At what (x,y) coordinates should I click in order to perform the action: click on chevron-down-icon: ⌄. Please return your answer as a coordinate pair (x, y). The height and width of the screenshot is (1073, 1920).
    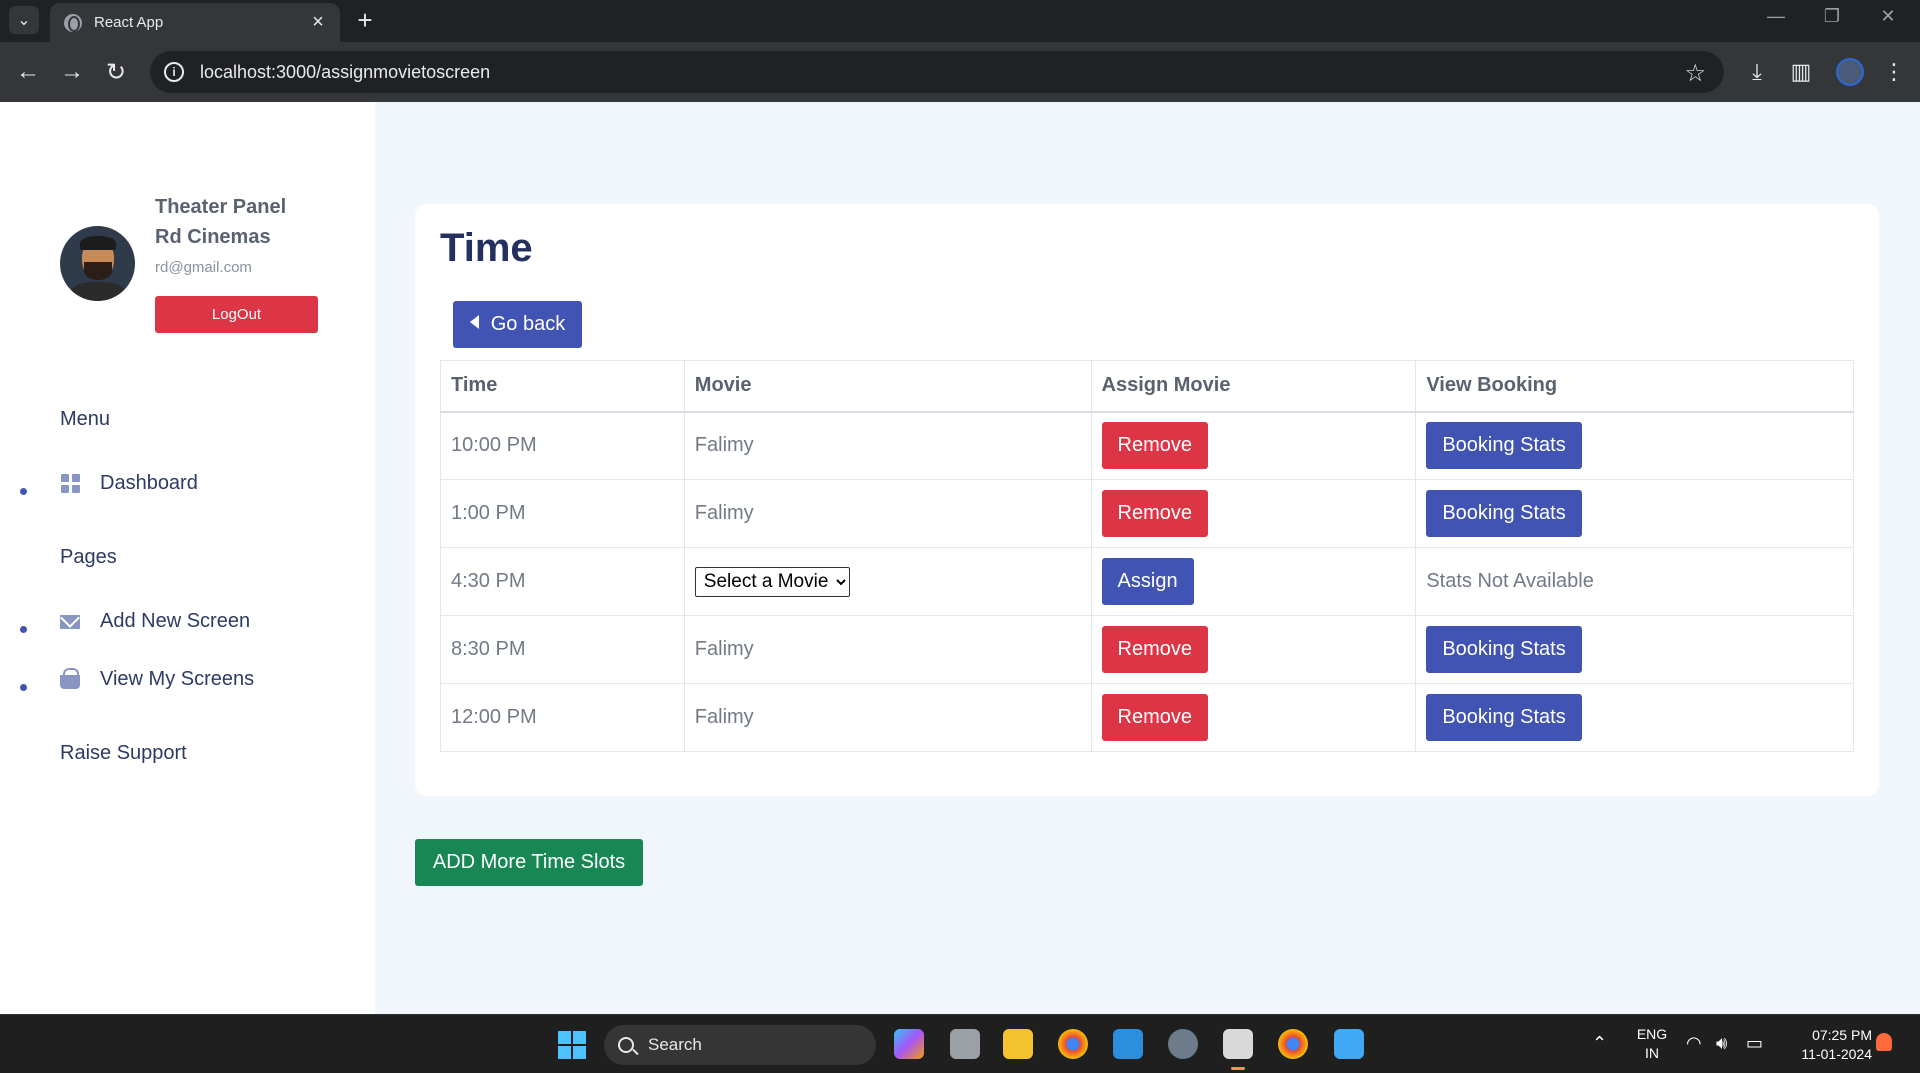
    Looking at the image, I should click on (24, 20).